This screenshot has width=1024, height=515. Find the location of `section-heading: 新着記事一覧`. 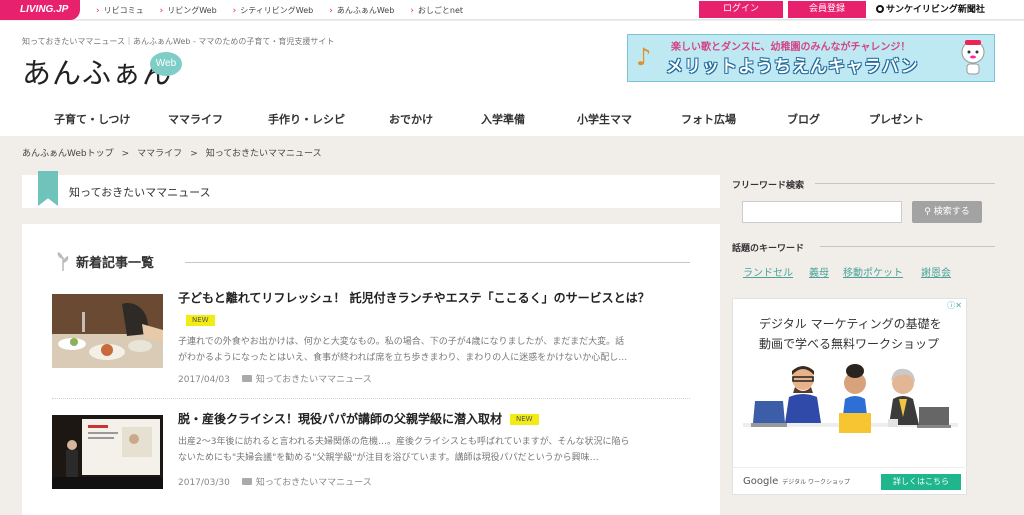

section-heading: 新着記事一覧 is located at coordinates (105, 261).